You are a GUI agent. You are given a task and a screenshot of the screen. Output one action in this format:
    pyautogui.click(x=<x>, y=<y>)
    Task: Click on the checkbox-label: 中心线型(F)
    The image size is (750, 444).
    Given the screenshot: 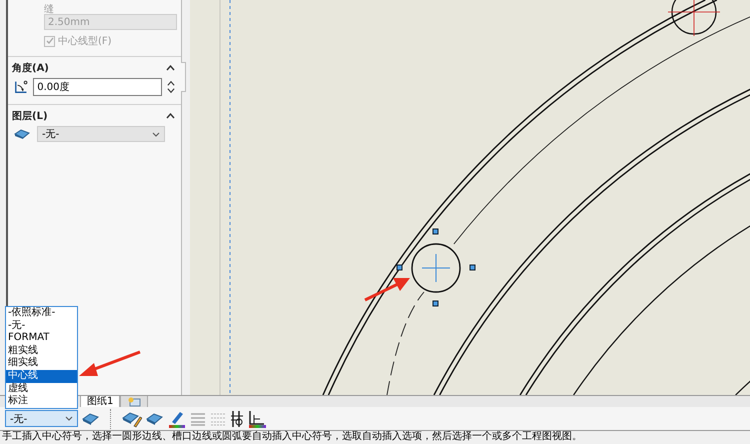 What is the action you would take?
    pyautogui.click(x=85, y=41)
    